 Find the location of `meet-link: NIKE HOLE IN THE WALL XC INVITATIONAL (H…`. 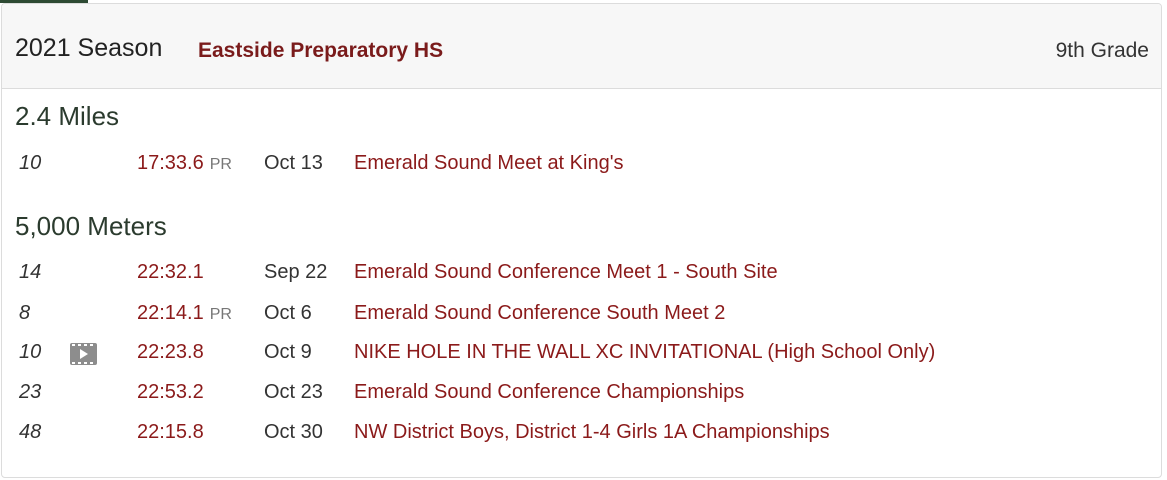

meet-link: NIKE HOLE IN THE WALL XC INVITATIONAL (H… is located at coordinates (644, 352).